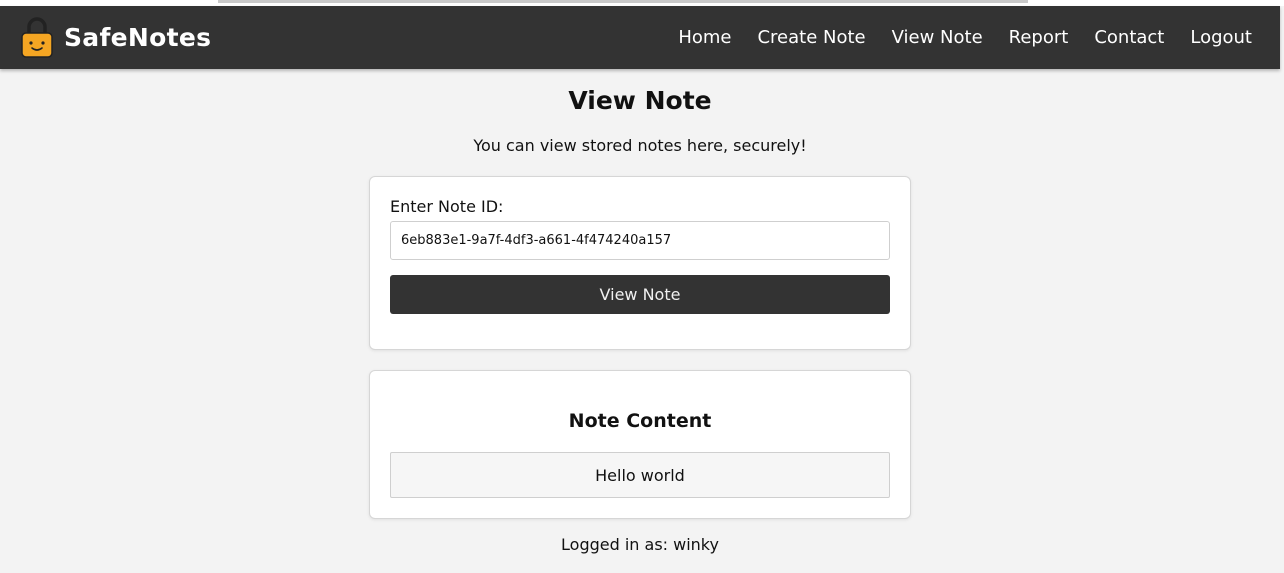 The height and width of the screenshot is (573, 1284). What do you see at coordinates (623, 1) in the screenshot?
I see `top-strip-bar` at bounding box center [623, 1].